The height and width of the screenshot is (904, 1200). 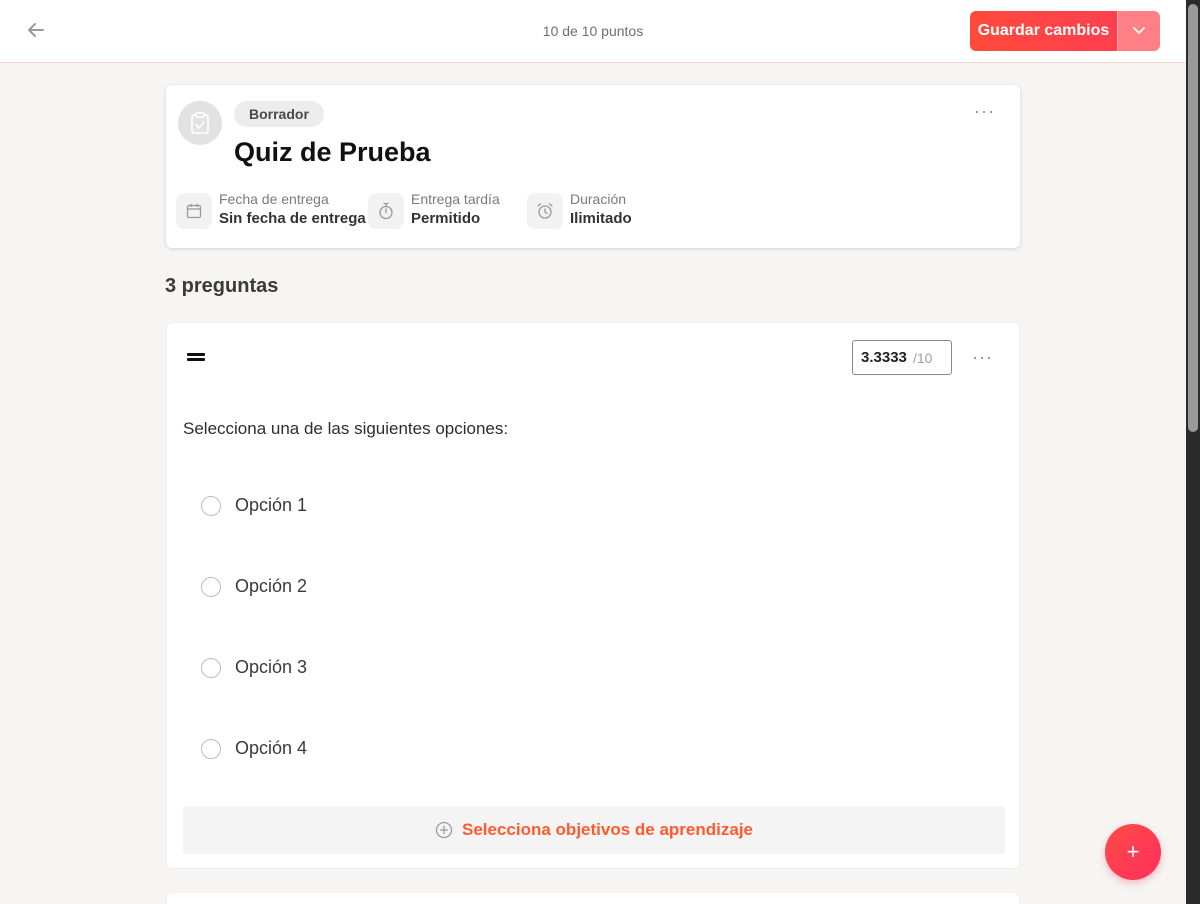 What do you see at coordinates (332, 152) in the screenshot?
I see `quiz-title: Quiz de Prueba` at bounding box center [332, 152].